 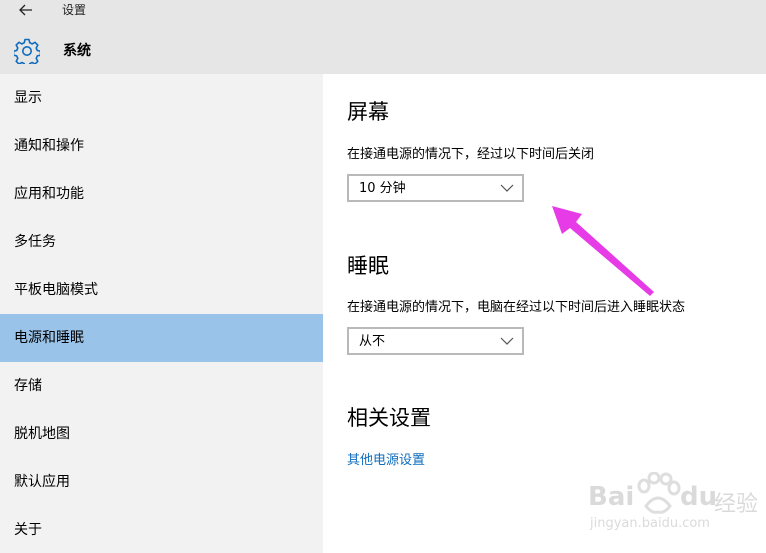 What do you see at coordinates (471, 154) in the screenshot?
I see `screen-description: 在接通电源的情况下，经过以下时间后关闭` at bounding box center [471, 154].